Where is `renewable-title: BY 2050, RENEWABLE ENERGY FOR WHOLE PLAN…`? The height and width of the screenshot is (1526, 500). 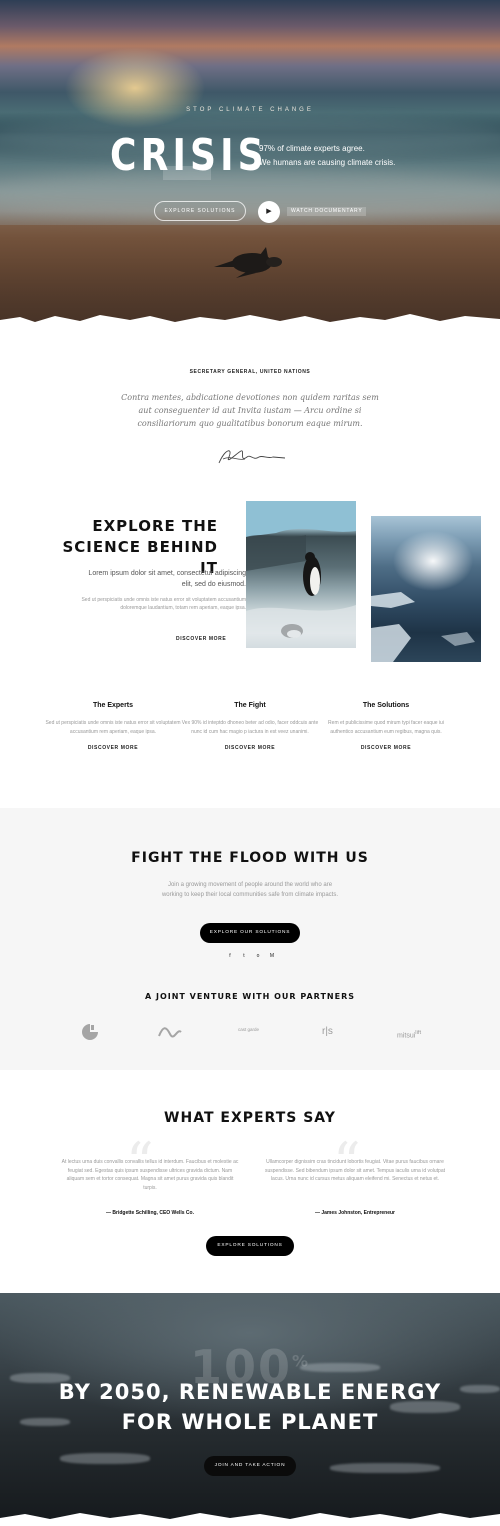 renewable-title: BY 2050, RENEWABLE ENERGY FOR WHOLE PLAN… is located at coordinates (250, 1407).